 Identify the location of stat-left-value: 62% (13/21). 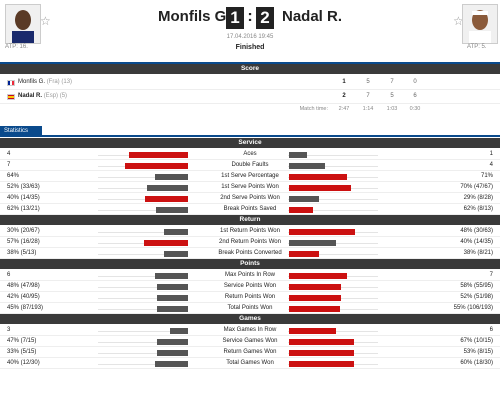
(23, 209).